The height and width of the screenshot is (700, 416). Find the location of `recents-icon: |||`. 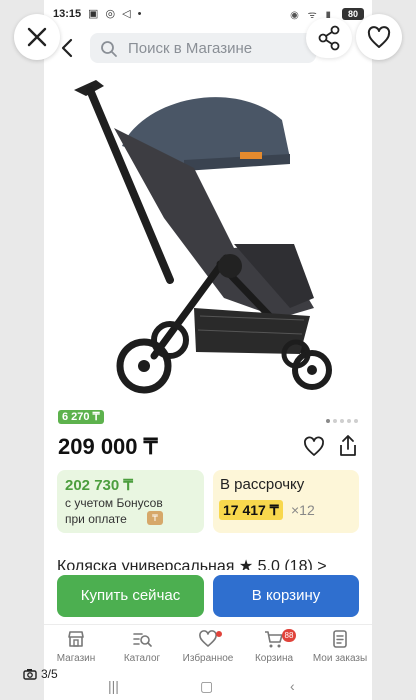

recents-icon: ||| is located at coordinates (113, 686).